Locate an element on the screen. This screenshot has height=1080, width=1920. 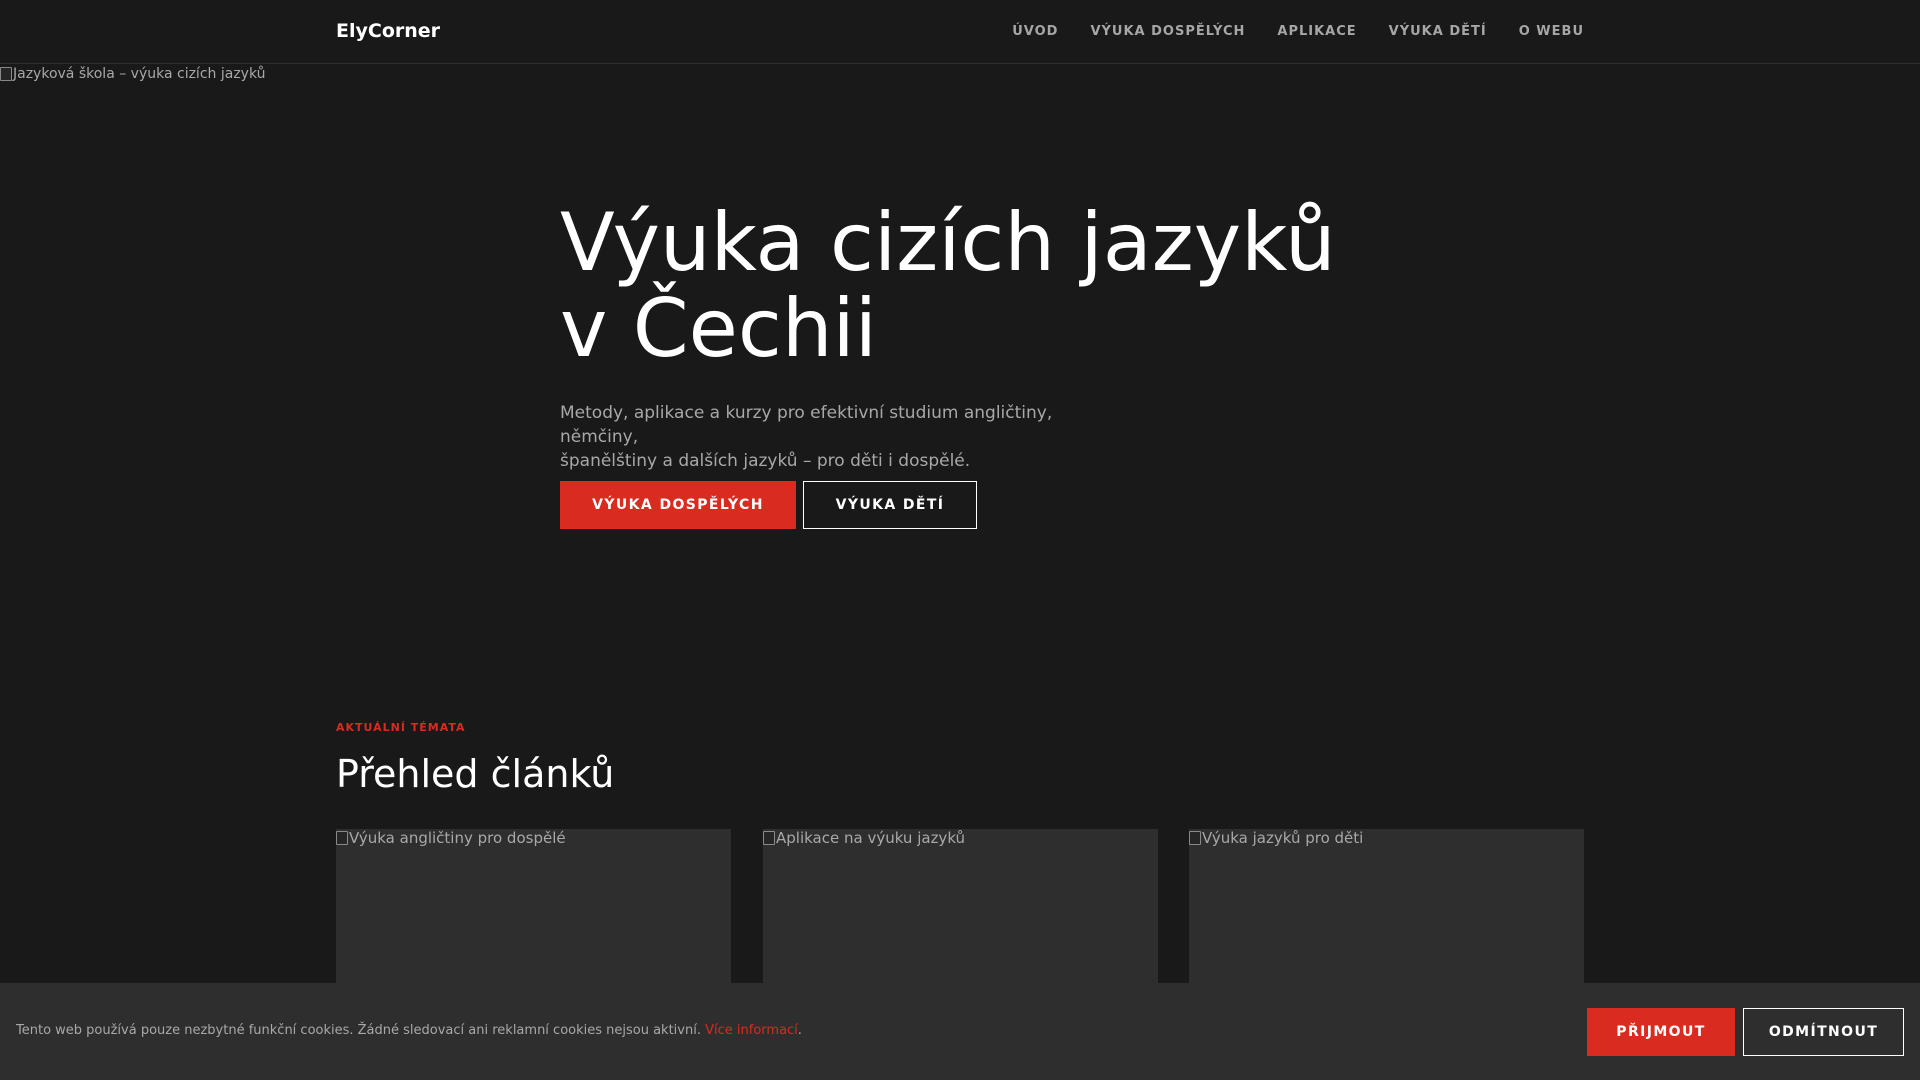
article-card-image: Výuka jazyků pro děti is located at coordinates (1276, 838).